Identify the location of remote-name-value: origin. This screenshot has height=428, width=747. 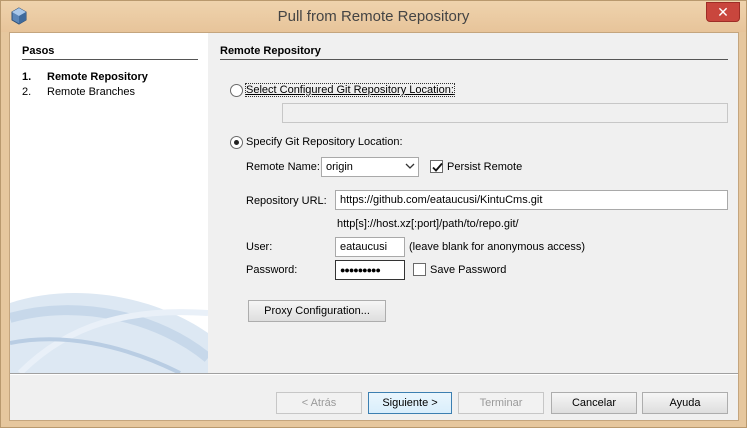
(339, 167).